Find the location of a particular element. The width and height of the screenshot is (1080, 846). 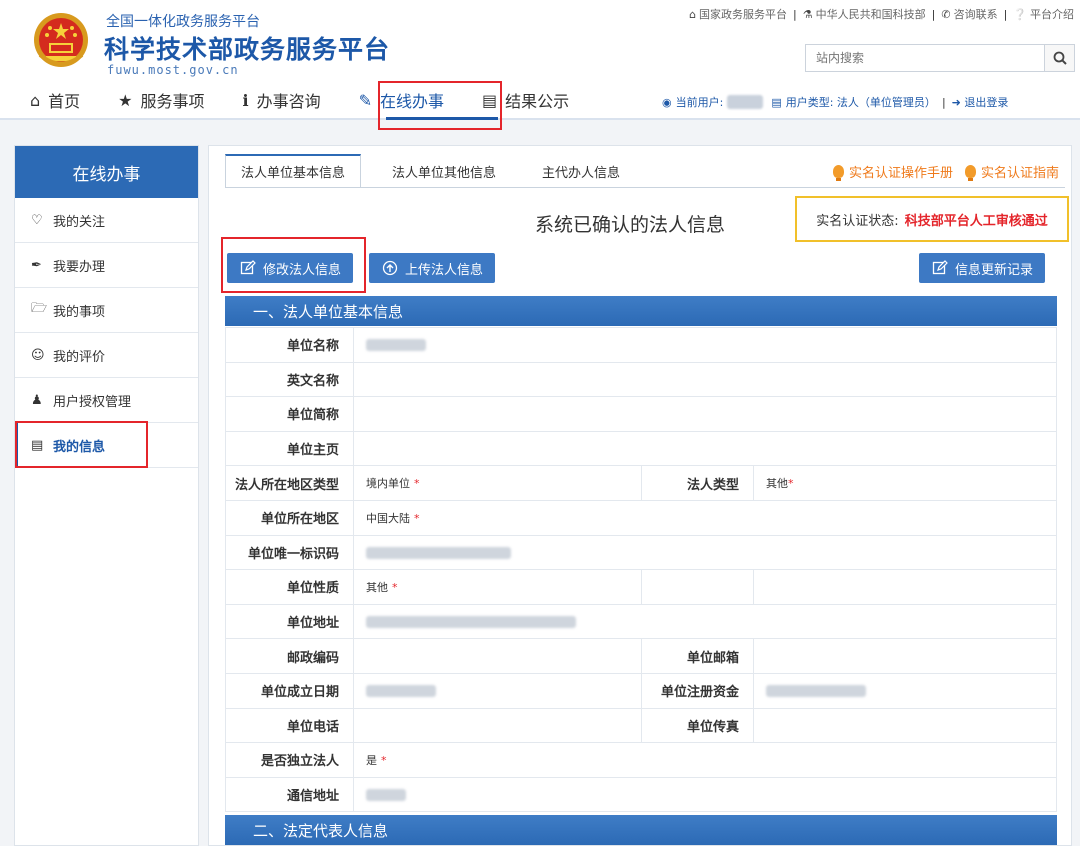

field-label: 单位地址 is located at coordinates (289, 621).